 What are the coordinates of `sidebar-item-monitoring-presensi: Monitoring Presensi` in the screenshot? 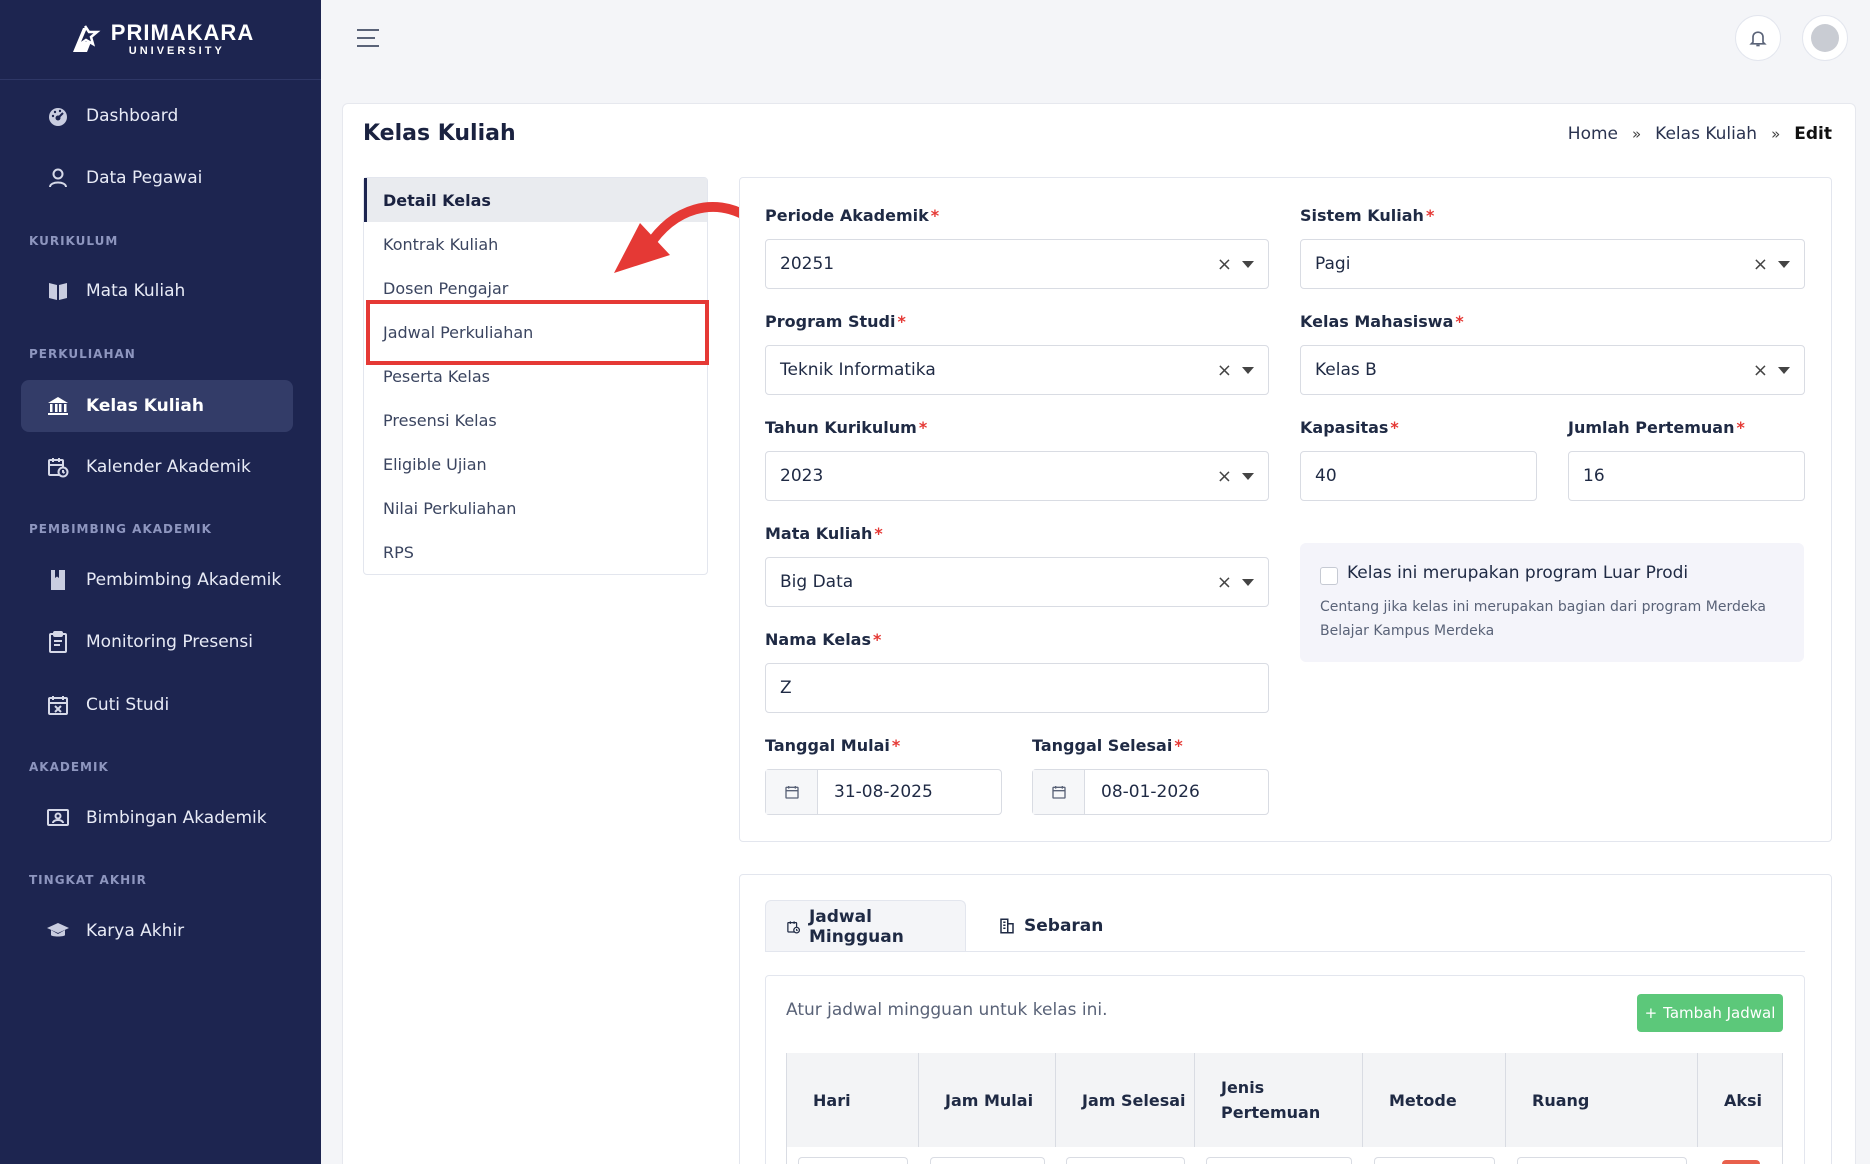 It's located at (157, 642).